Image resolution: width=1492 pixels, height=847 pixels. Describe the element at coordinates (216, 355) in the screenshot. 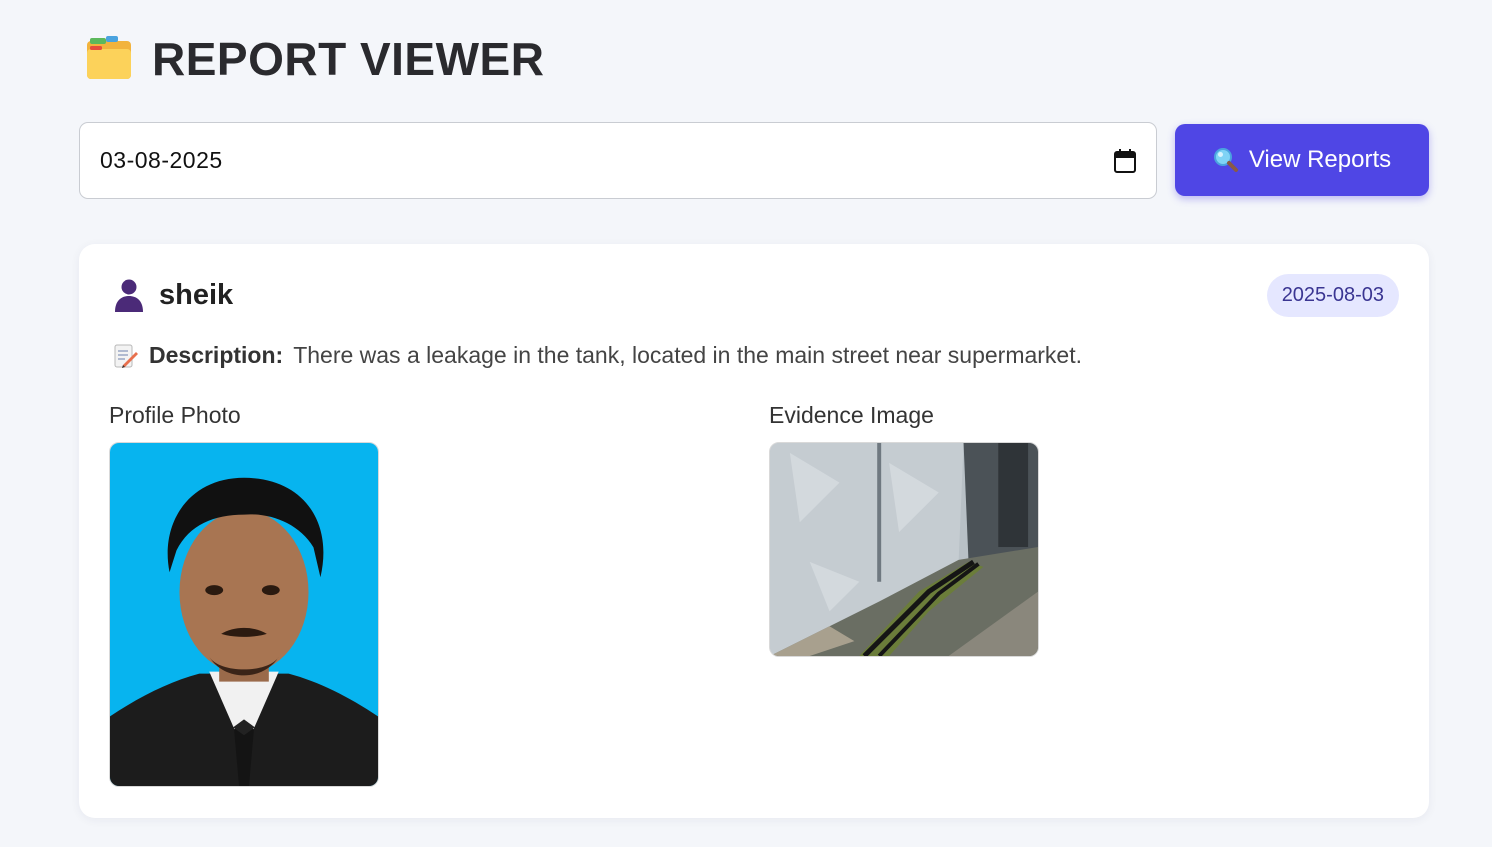

I see `description-label: Description:` at that location.